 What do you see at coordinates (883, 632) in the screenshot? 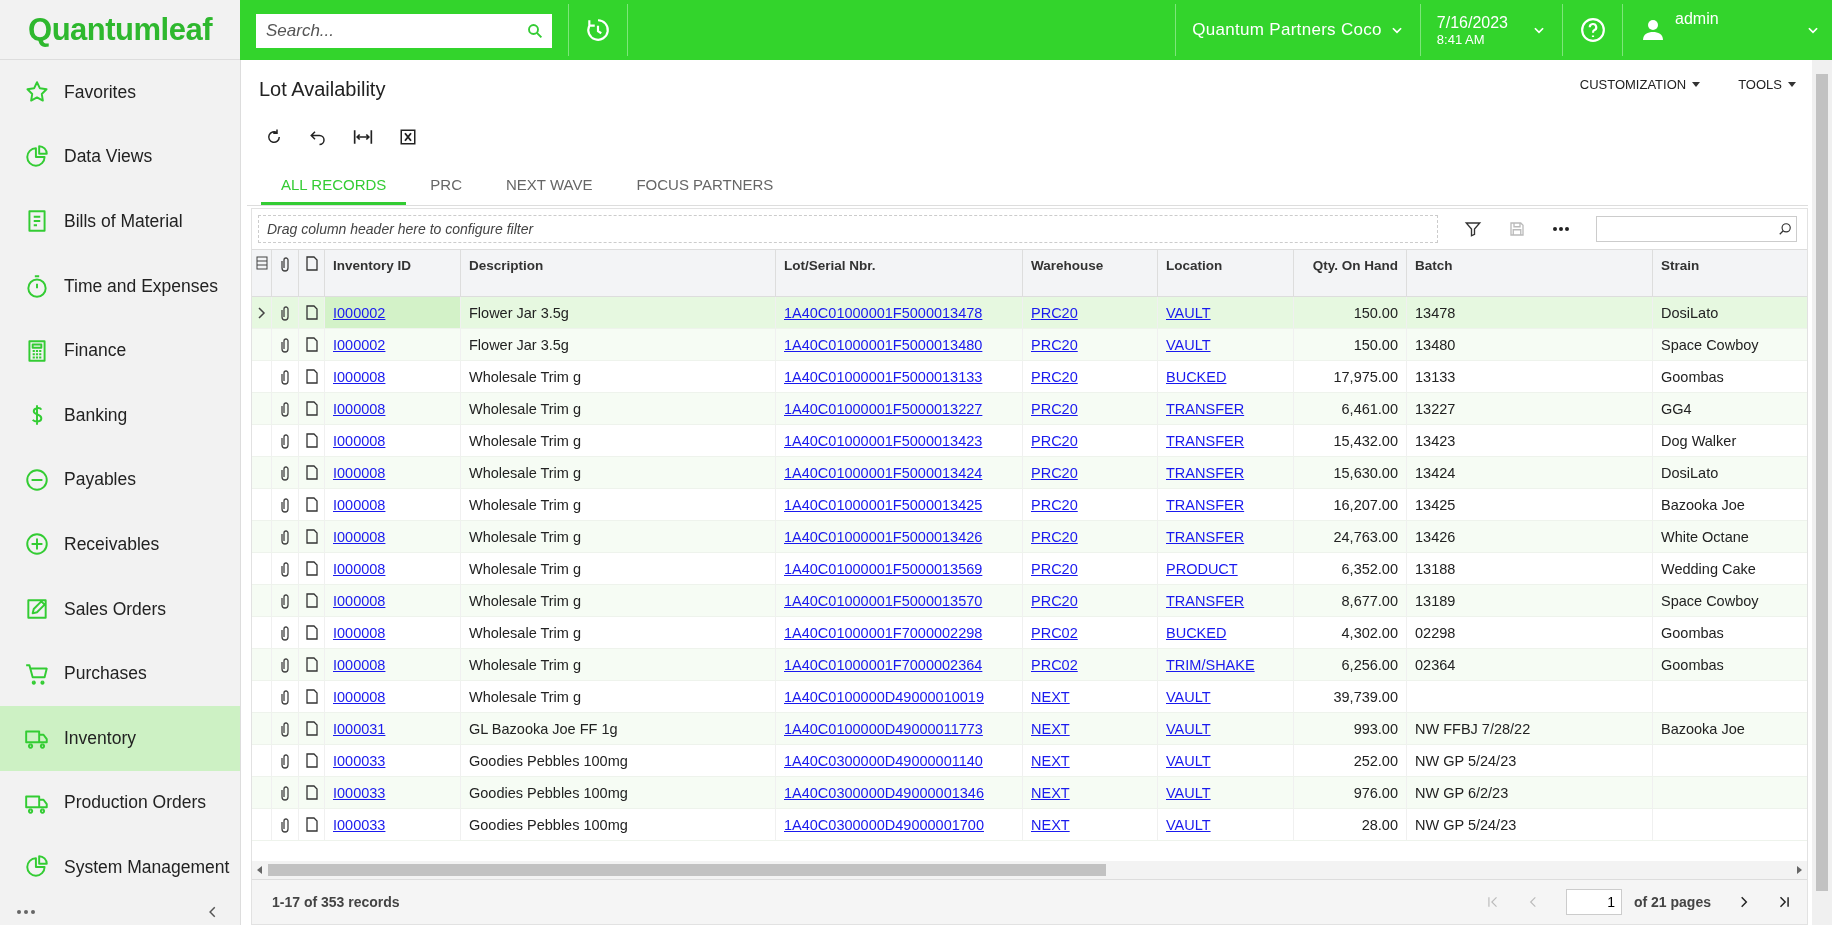
I see `table-link: 1A40C01000001F7000002298` at bounding box center [883, 632].